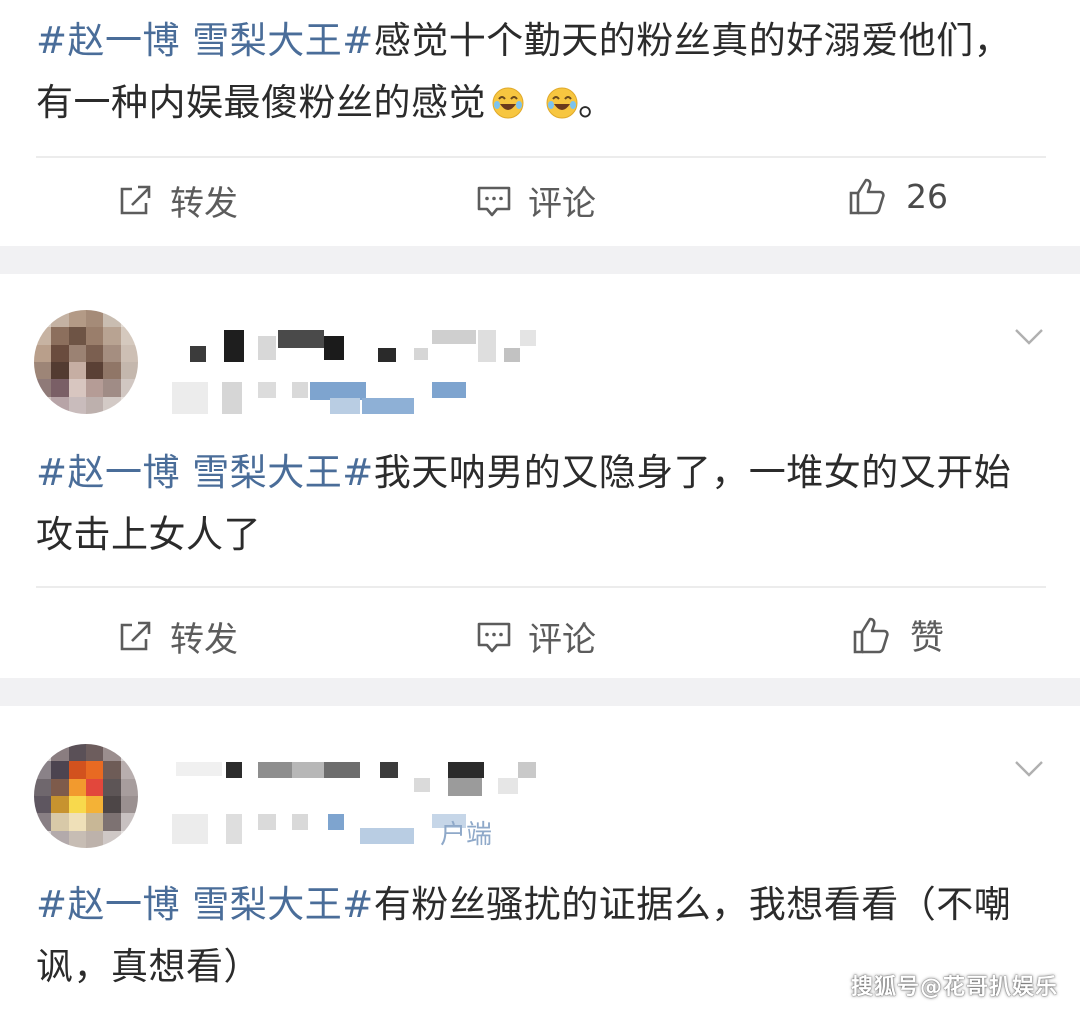  What do you see at coordinates (597, 102) in the screenshot?
I see `post-end: 。` at bounding box center [597, 102].